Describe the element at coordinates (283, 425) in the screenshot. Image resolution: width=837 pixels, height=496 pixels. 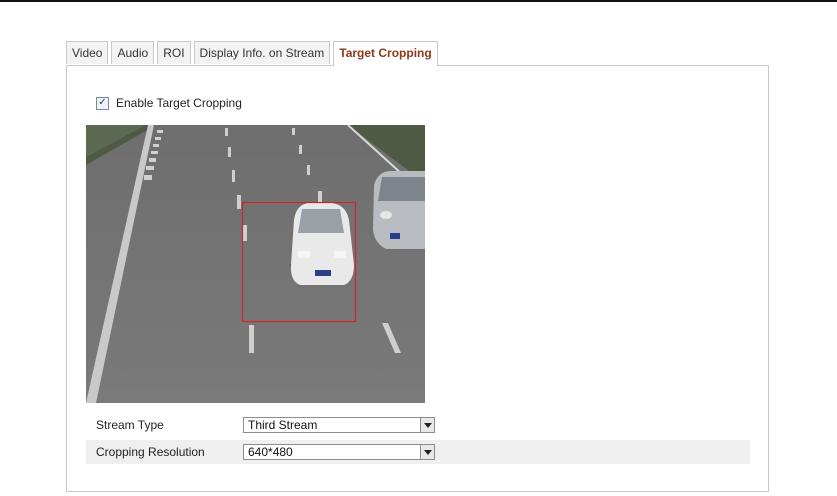
I see `stream-type-value: Third Stream` at that location.